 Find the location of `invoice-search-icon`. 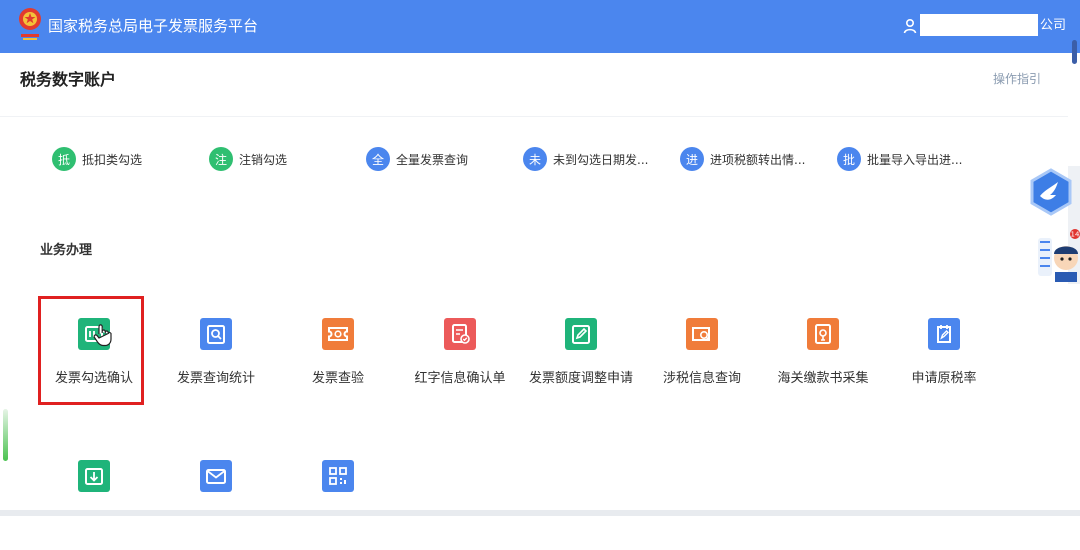

invoice-search-icon is located at coordinates (216, 334).